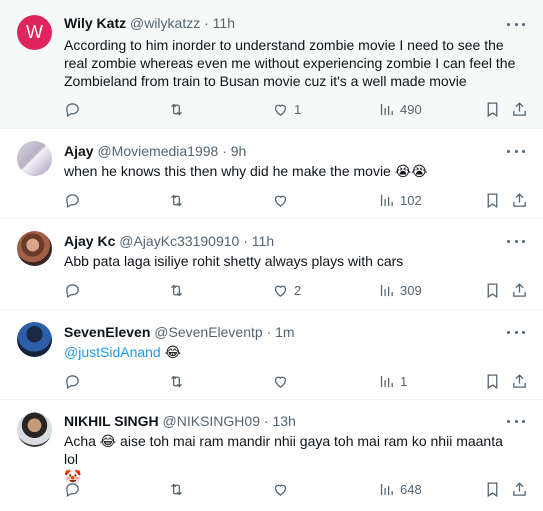 The width and height of the screenshot is (543, 511). I want to click on like-button: 2, so click(286, 290).